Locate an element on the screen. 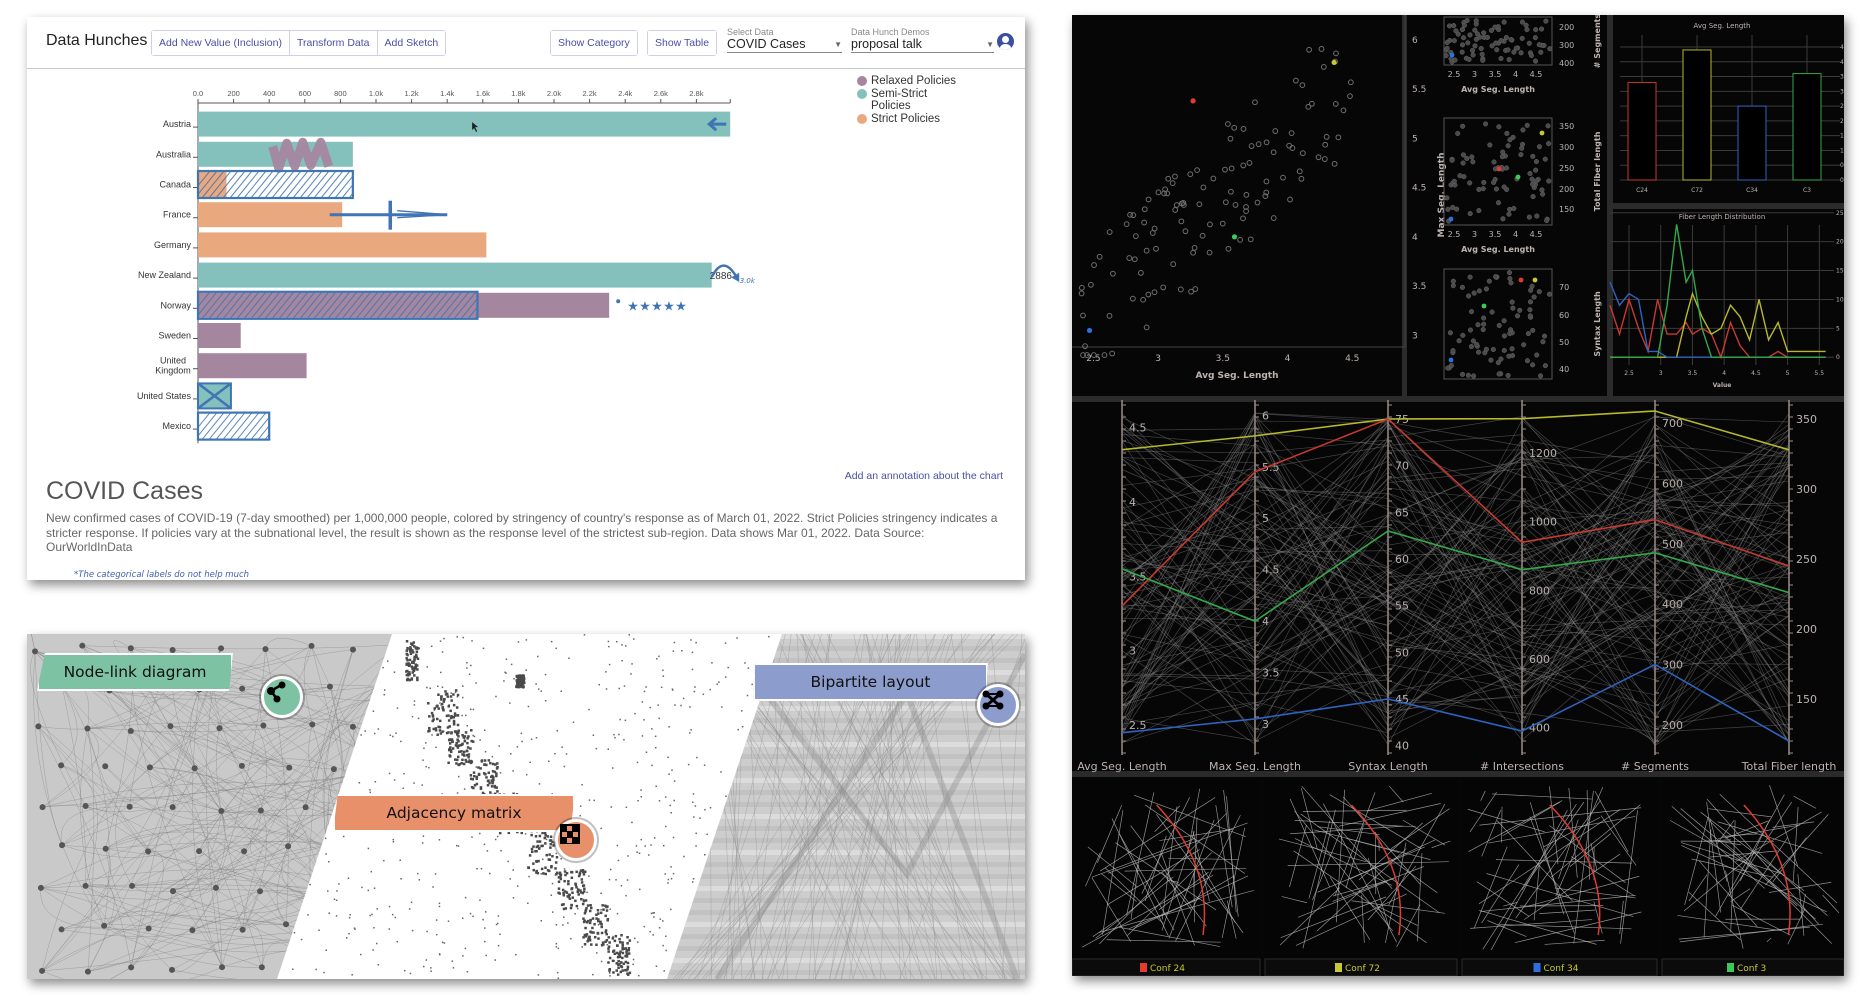  hunch-inclusion-sketch-mexico is located at coordinates (233, 426).